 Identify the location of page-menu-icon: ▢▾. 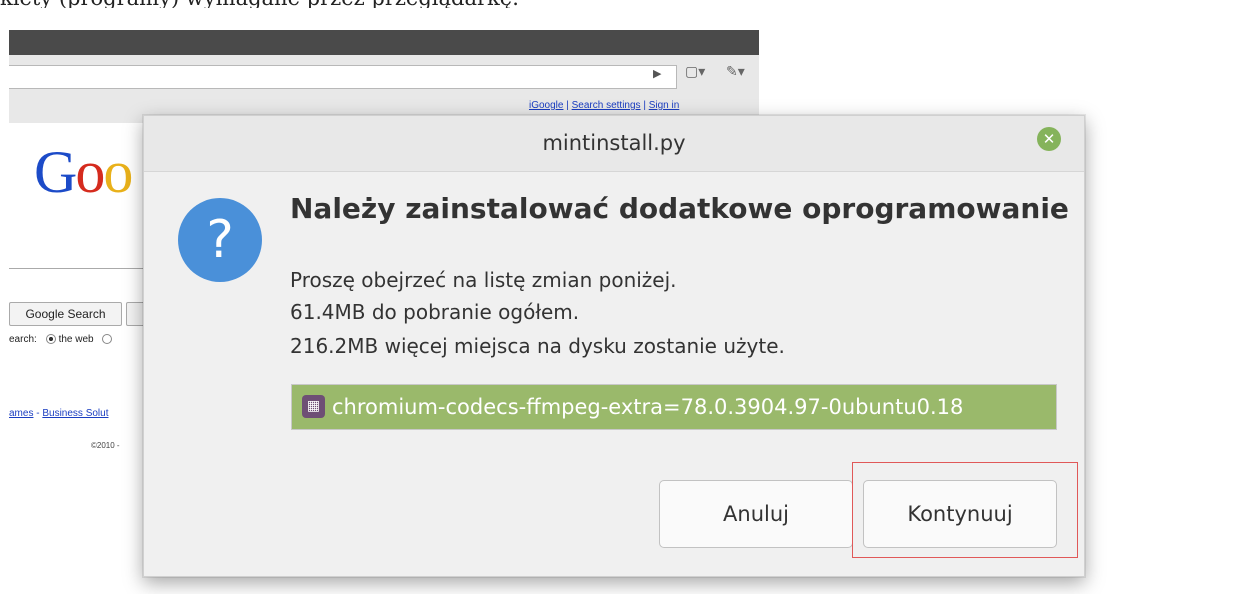
(695, 72).